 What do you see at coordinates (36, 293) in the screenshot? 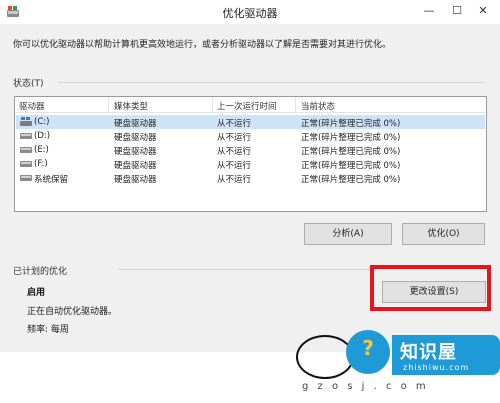
I see `schedule-status: 启用` at bounding box center [36, 293].